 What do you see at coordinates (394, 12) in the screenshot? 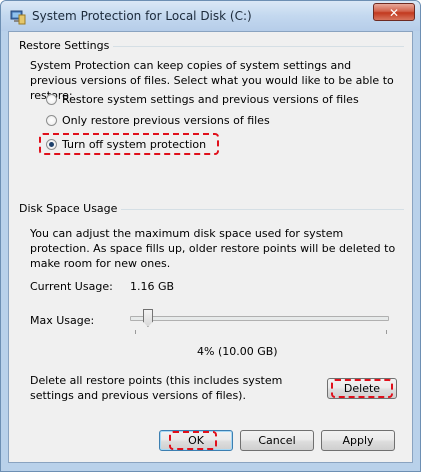
I see `close-button: ✕` at bounding box center [394, 12].